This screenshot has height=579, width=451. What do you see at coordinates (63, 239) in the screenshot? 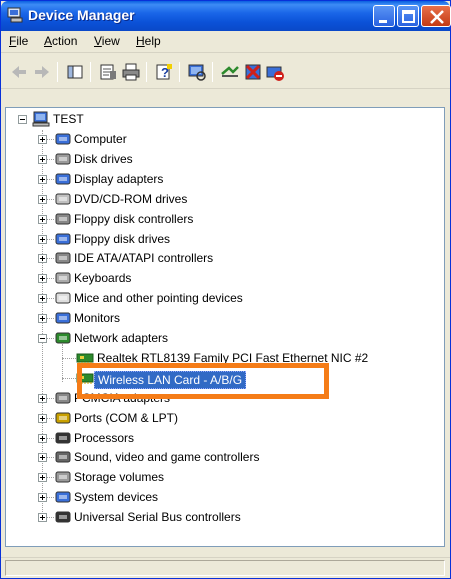
I see `floppy-disk-drives-icon` at bounding box center [63, 239].